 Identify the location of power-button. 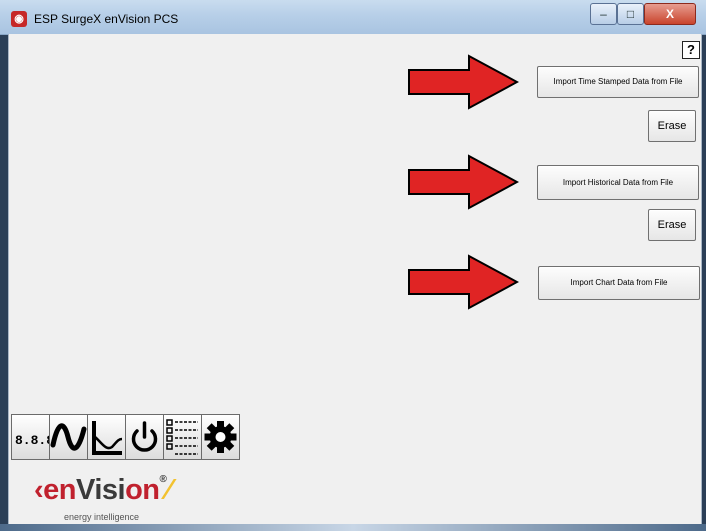
(144, 437).